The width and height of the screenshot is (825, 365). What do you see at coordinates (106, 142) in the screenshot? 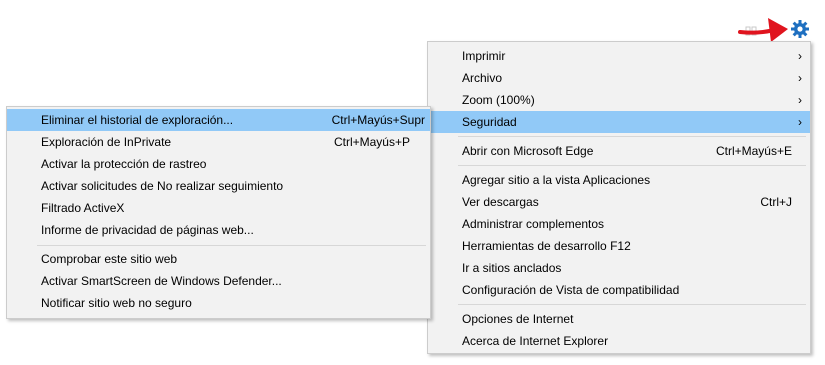
I see `menu-item-label: Exploración de InPrivate` at bounding box center [106, 142].